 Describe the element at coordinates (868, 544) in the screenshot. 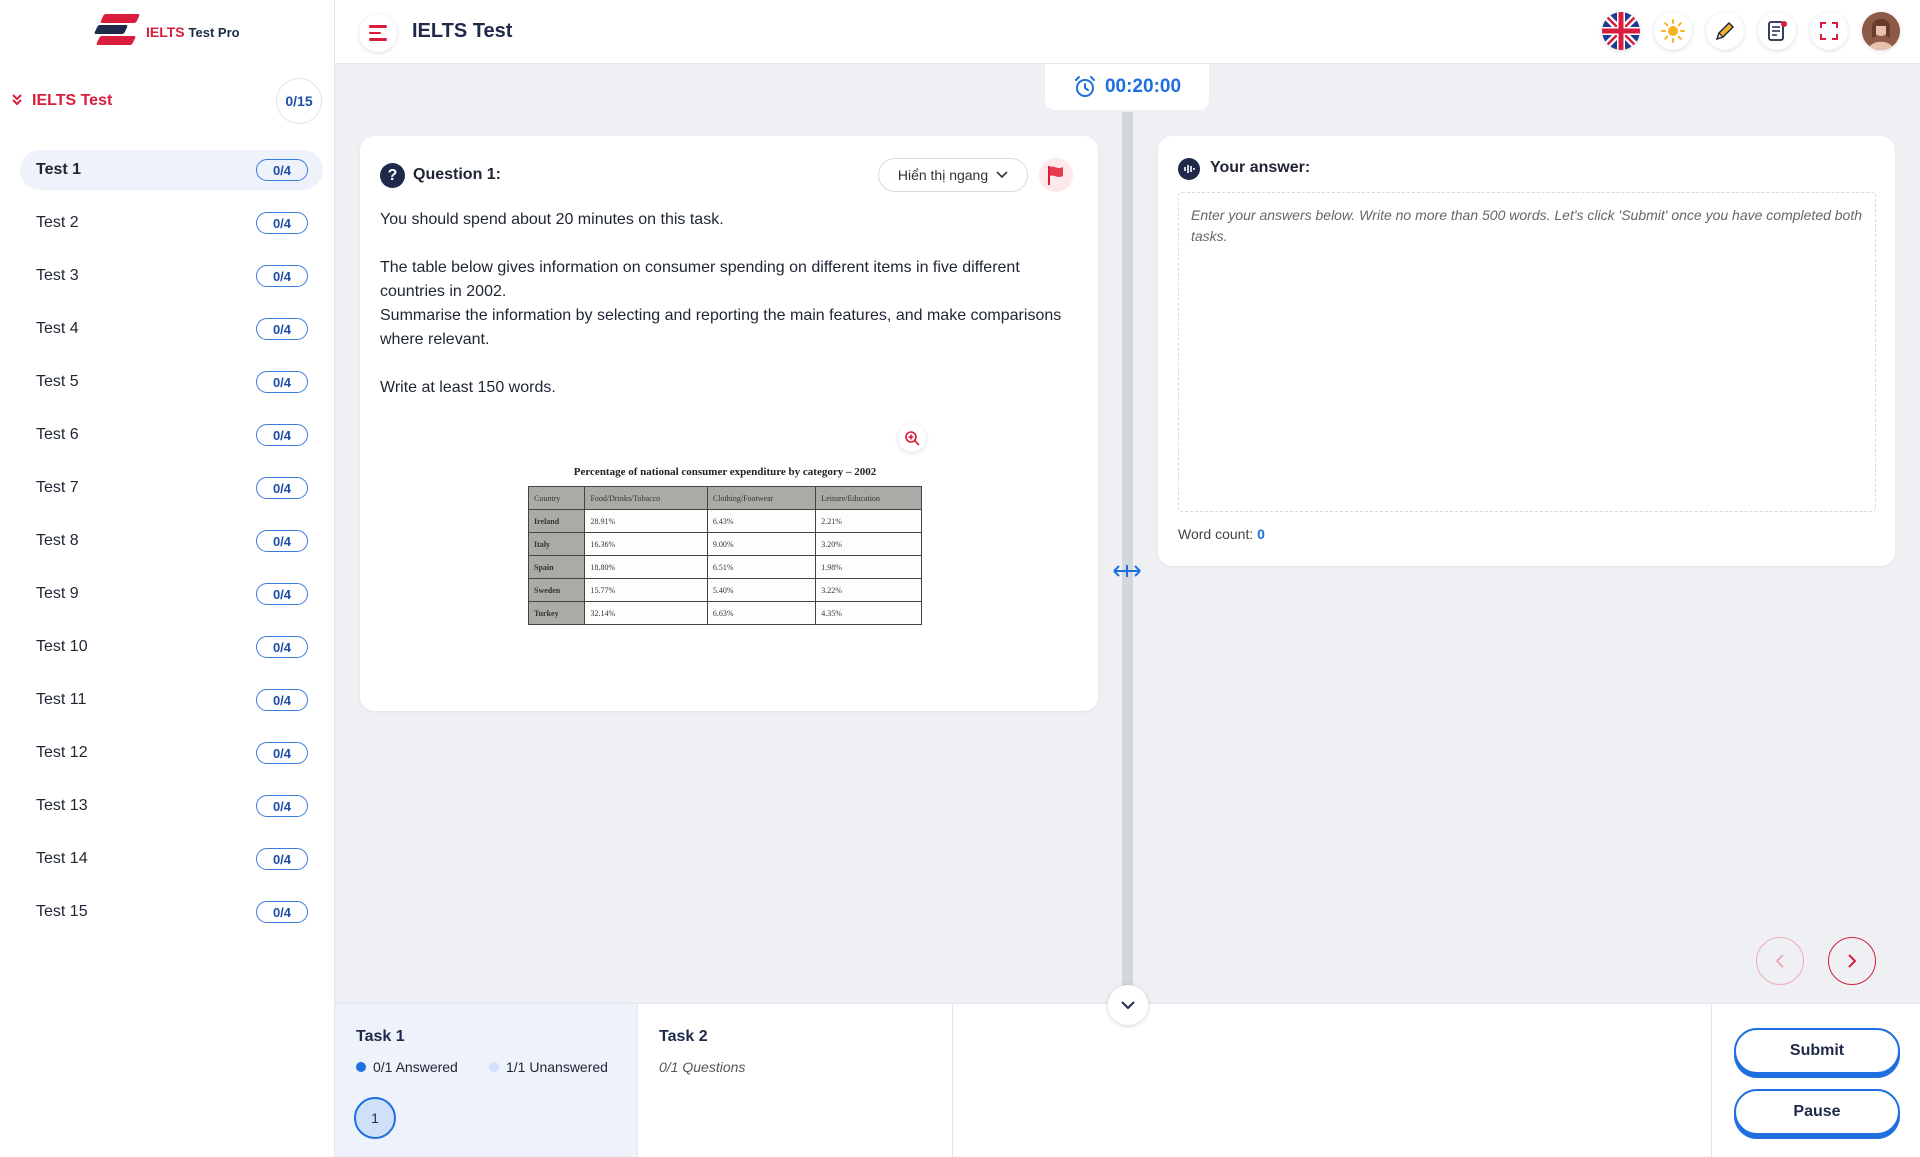

I see `table-cell: 3.20%` at that location.